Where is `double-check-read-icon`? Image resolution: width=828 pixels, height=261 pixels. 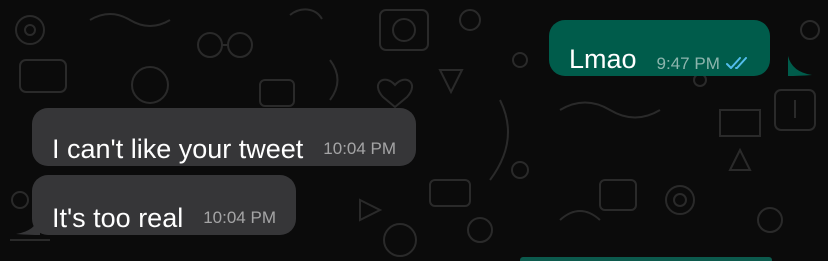 double-check-read-icon is located at coordinates (736, 63).